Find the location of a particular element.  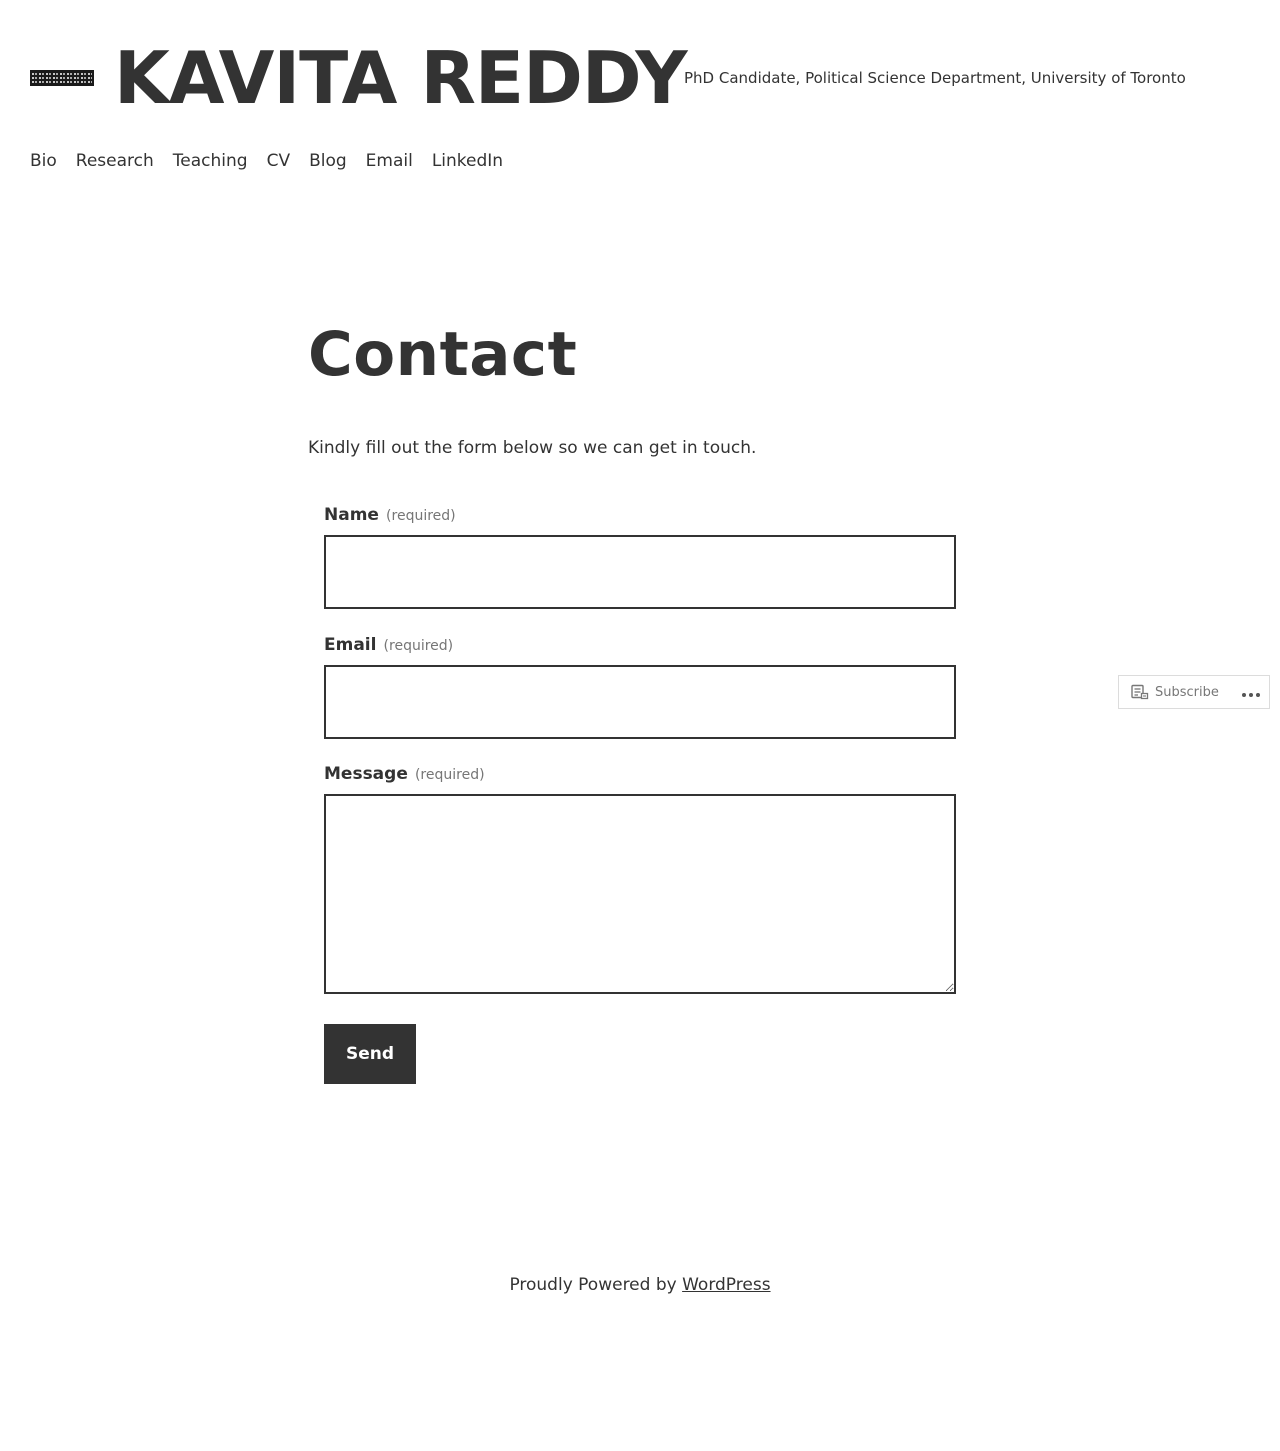

subscribe-label: Subscribe is located at coordinates (1187, 692).